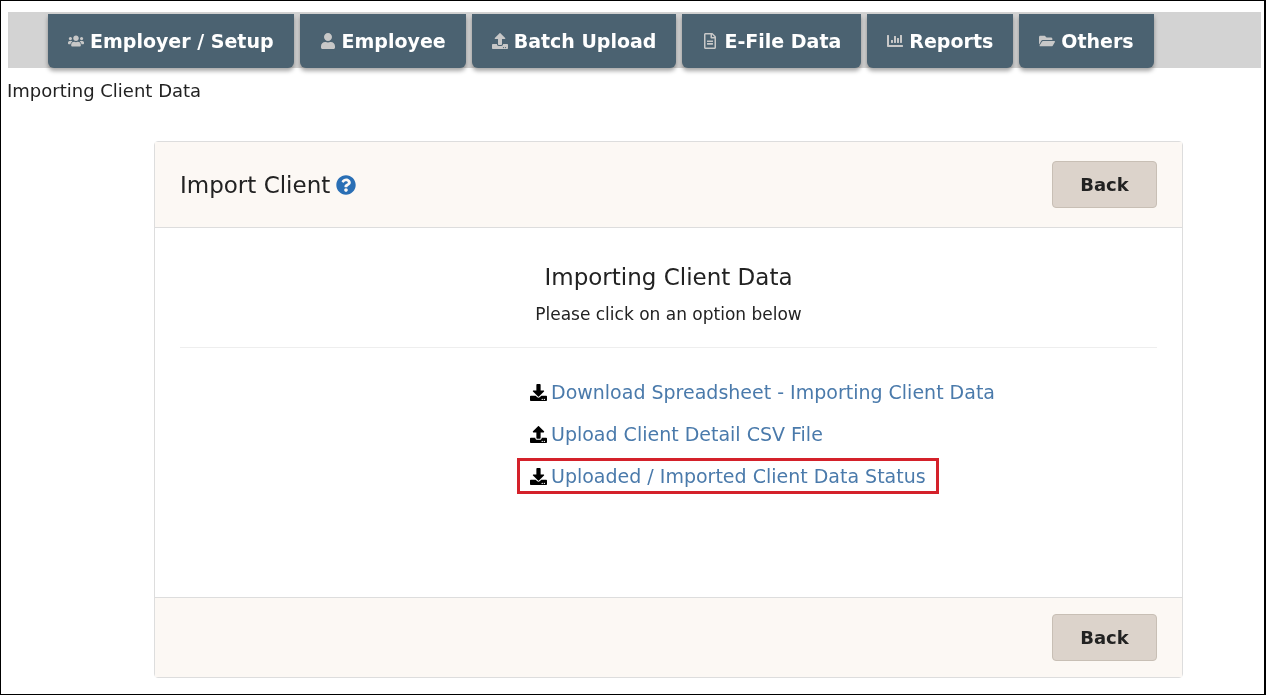  Describe the element at coordinates (574, 41) in the screenshot. I see `nav-tab: Batch Upload` at that location.